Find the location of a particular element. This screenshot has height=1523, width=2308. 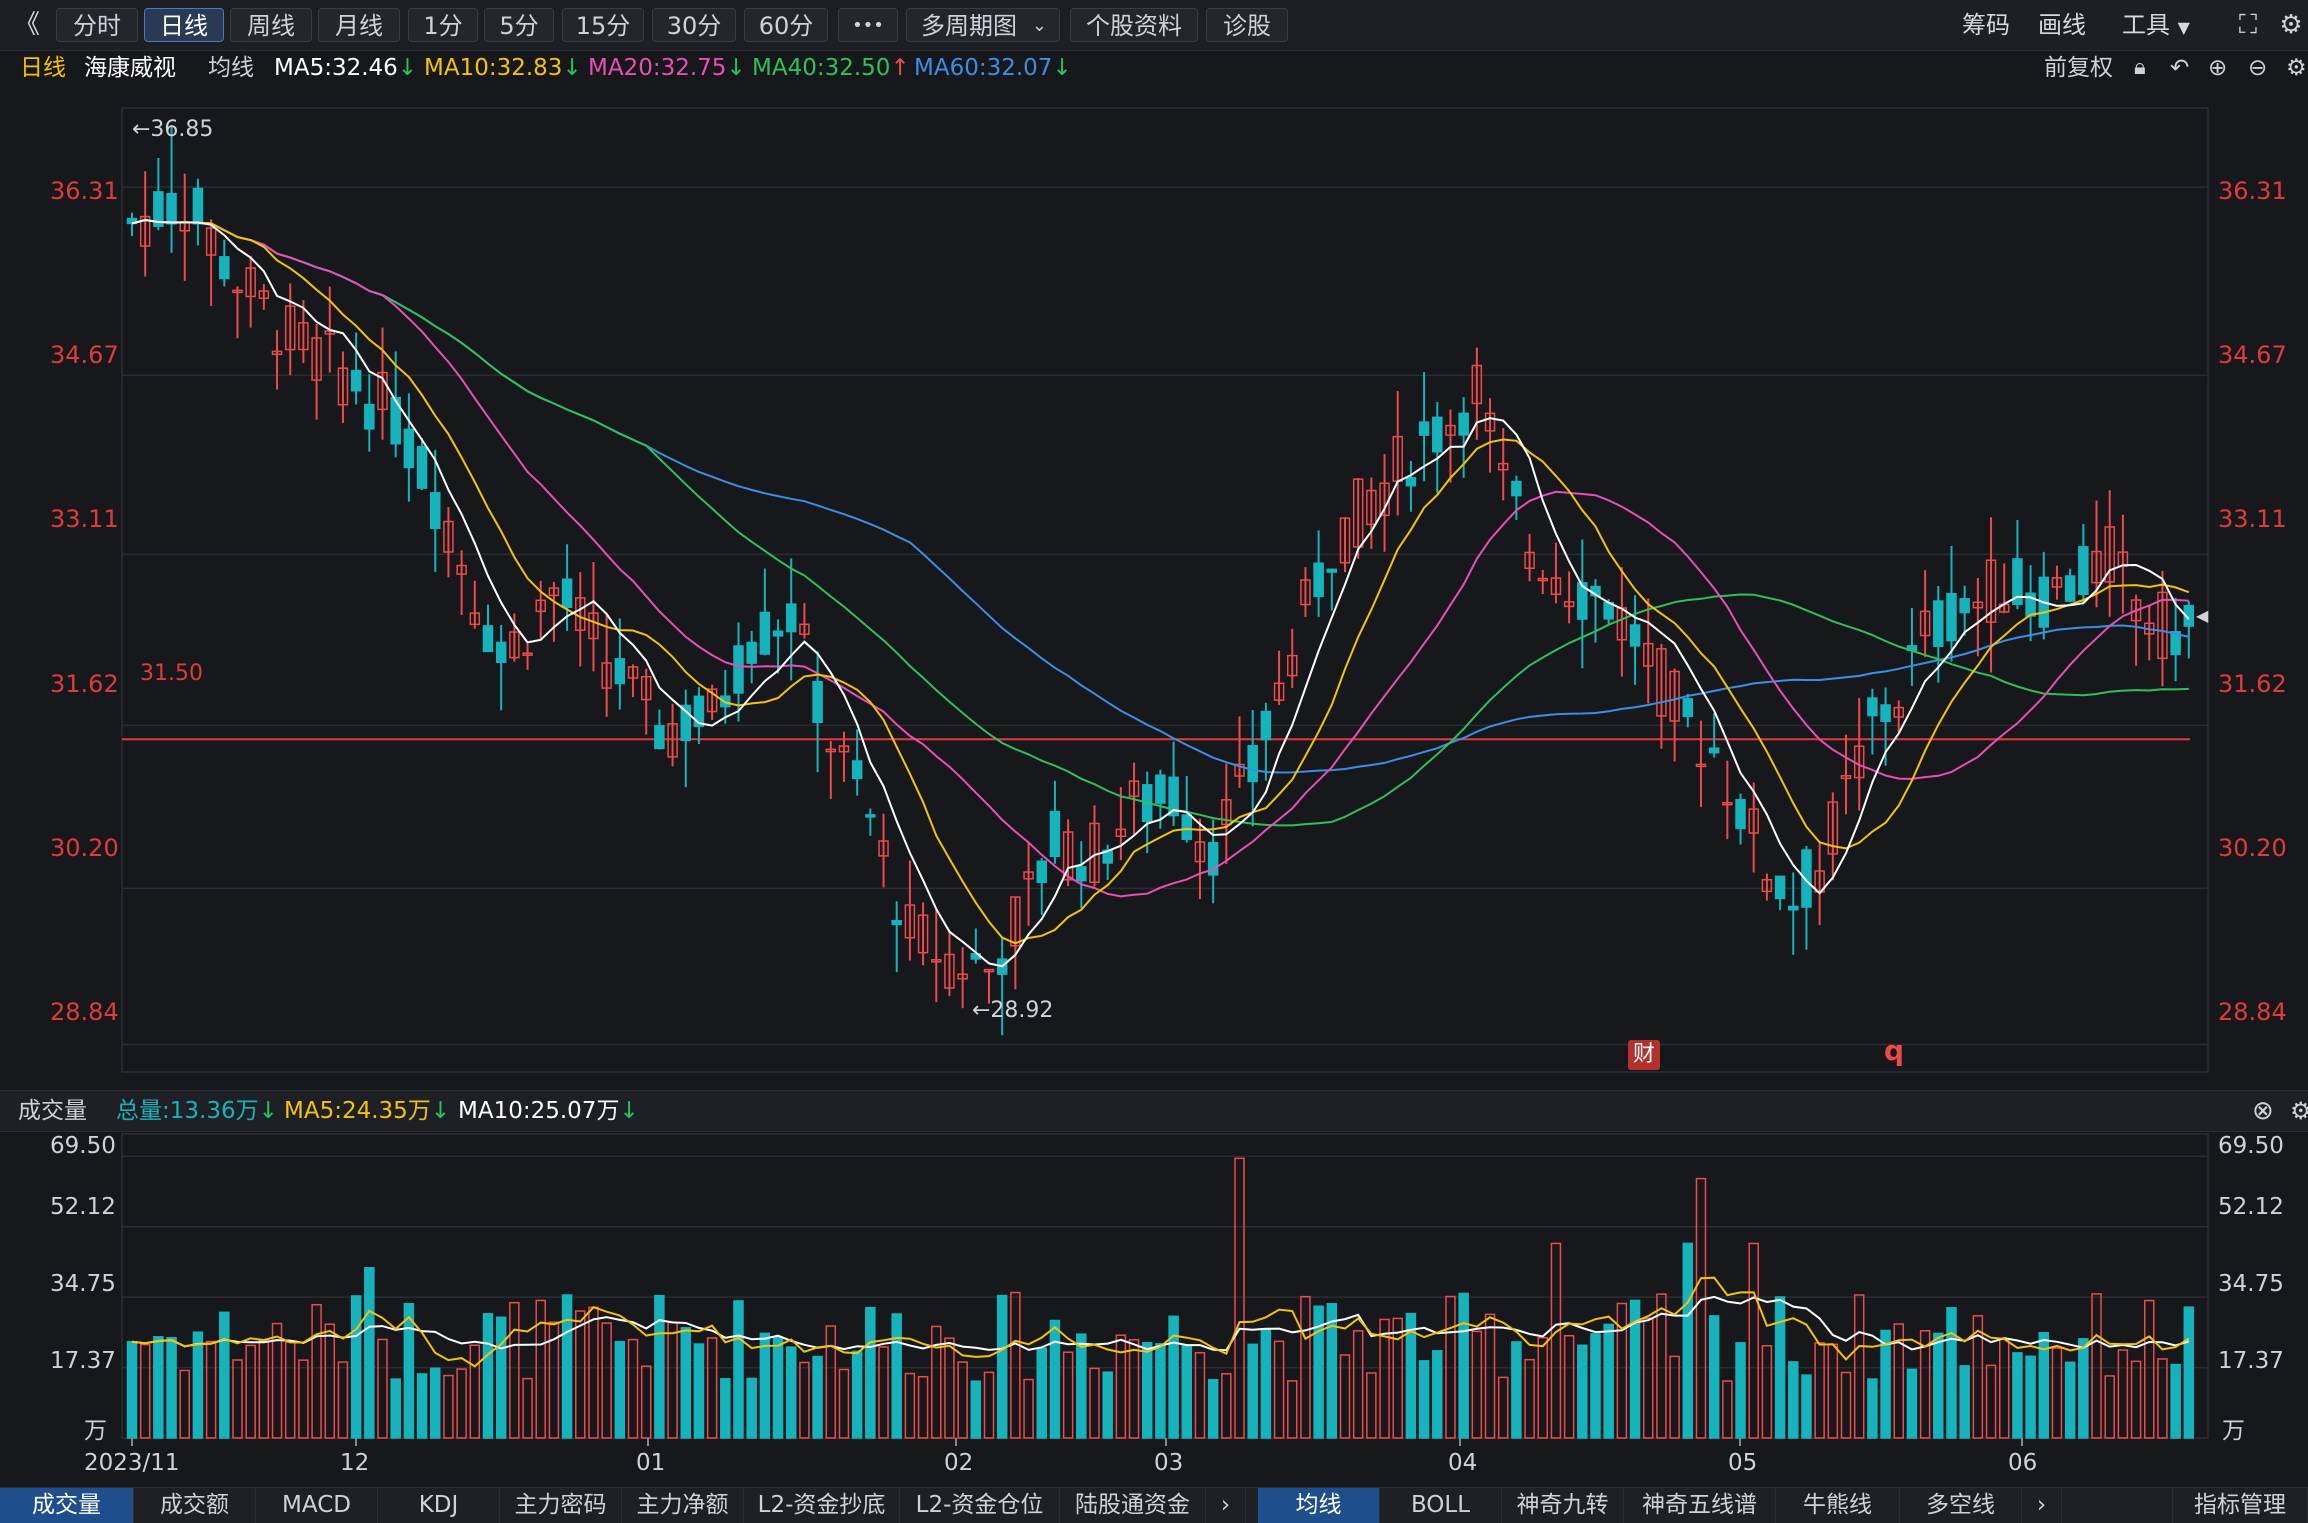

date-tick: 2023/11 is located at coordinates (132, 1463).